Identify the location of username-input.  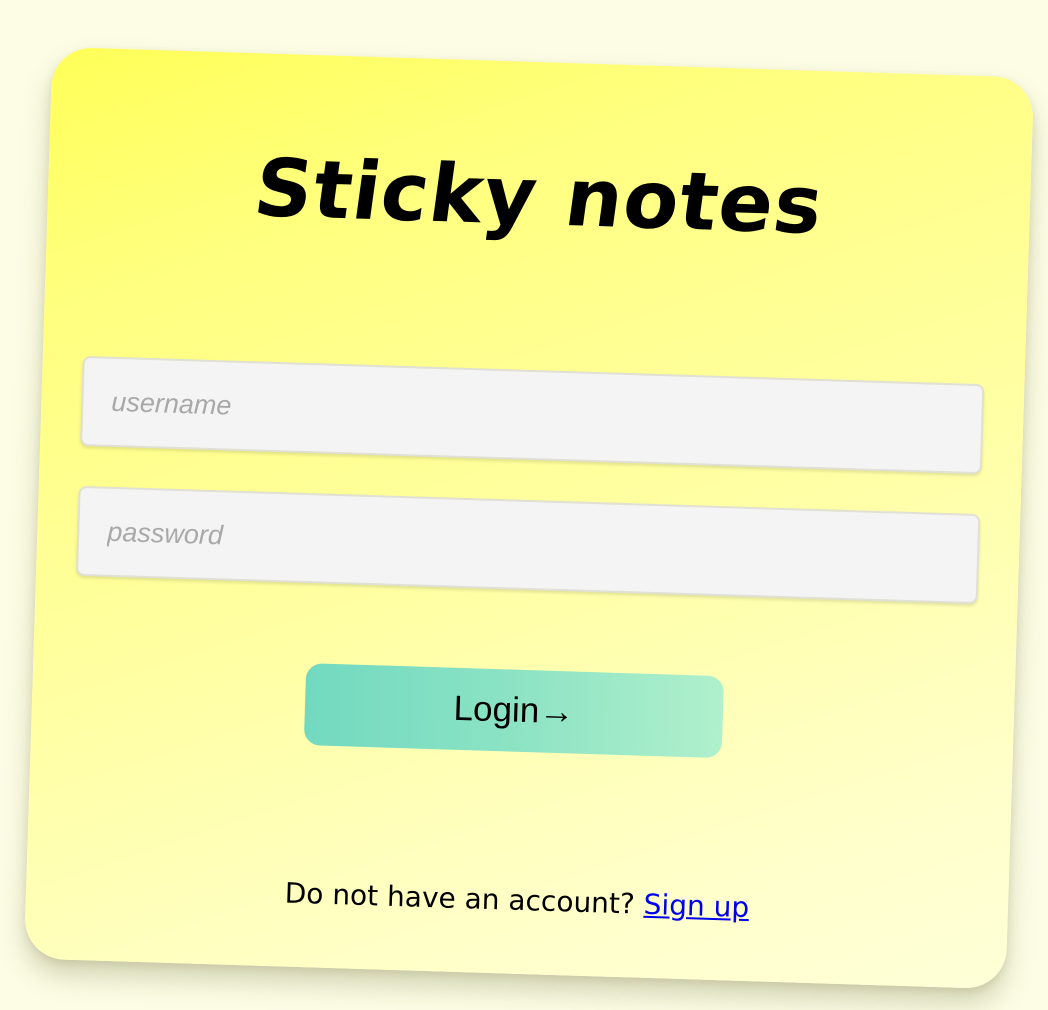
(532, 415).